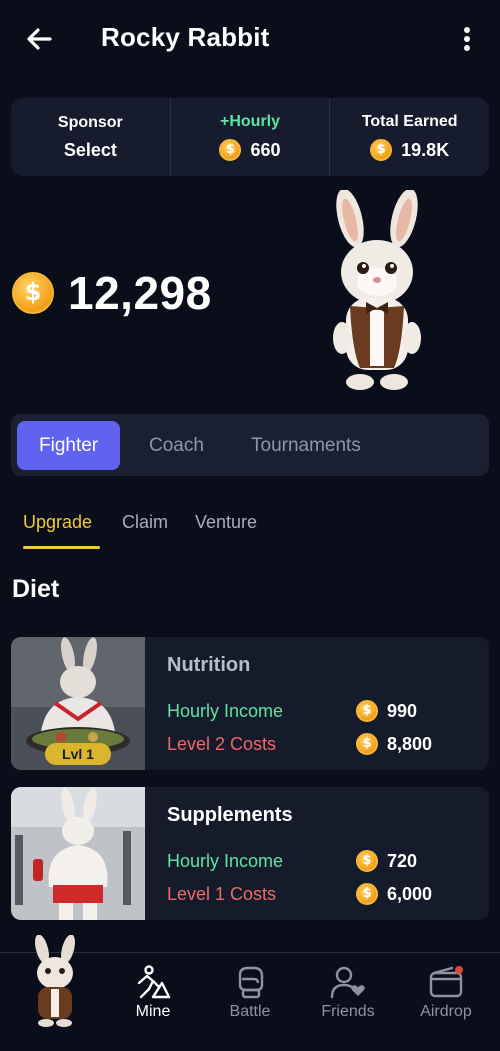  I want to click on level-cost-label: Level 1 Costs, so click(222, 894).